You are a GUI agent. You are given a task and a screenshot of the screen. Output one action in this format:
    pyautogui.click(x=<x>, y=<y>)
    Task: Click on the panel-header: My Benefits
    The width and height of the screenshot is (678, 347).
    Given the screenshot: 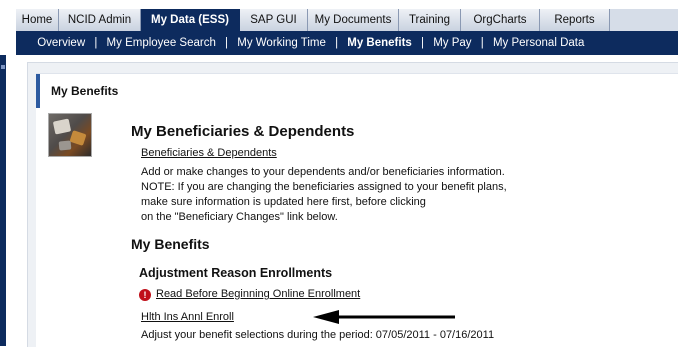 What is the action you would take?
    pyautogui.click(x=357, y=91)
    